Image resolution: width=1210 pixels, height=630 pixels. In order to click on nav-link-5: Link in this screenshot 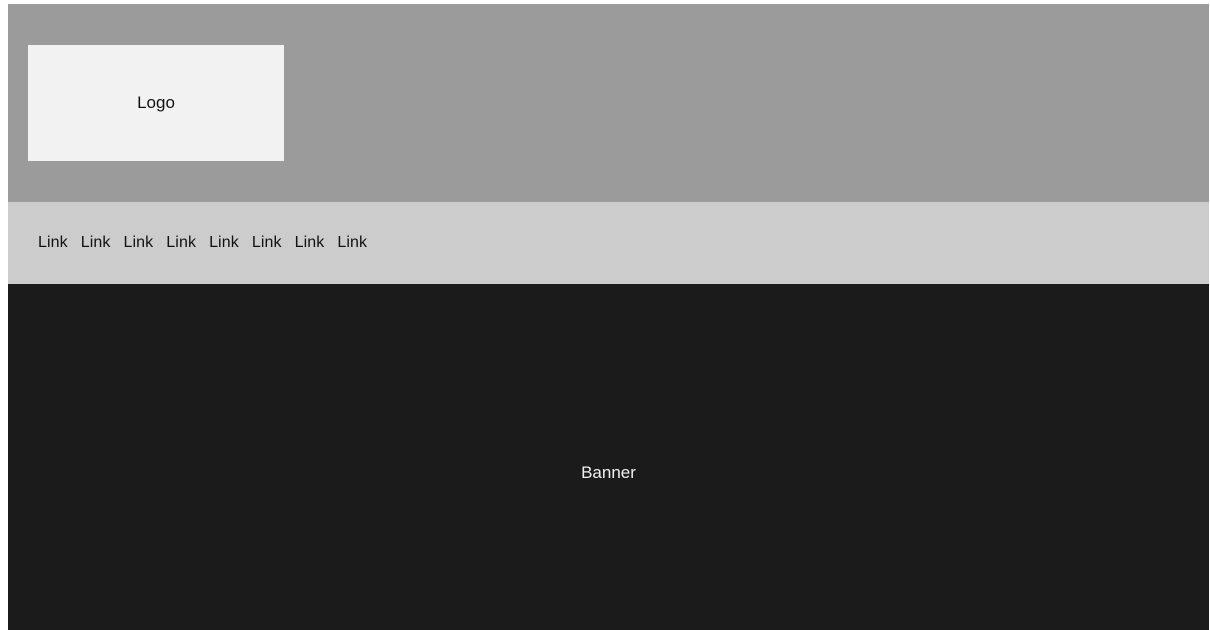, I will do `click(224, 243)`.